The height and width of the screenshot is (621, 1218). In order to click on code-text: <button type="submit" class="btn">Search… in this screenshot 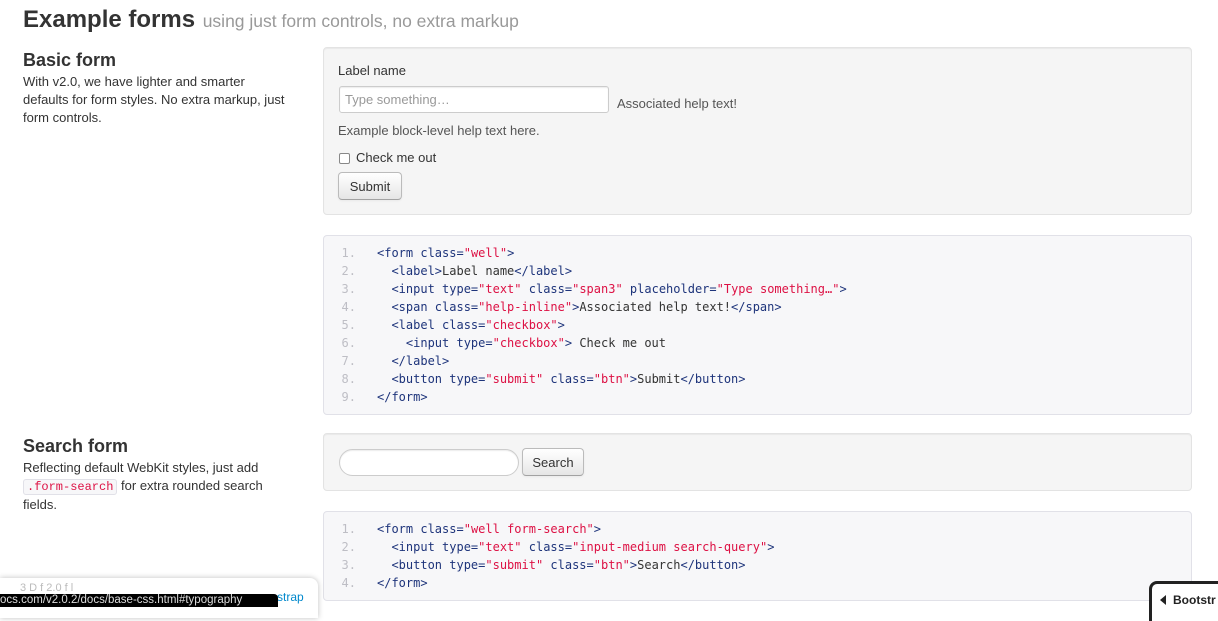, I will do `click(561, 565)`.